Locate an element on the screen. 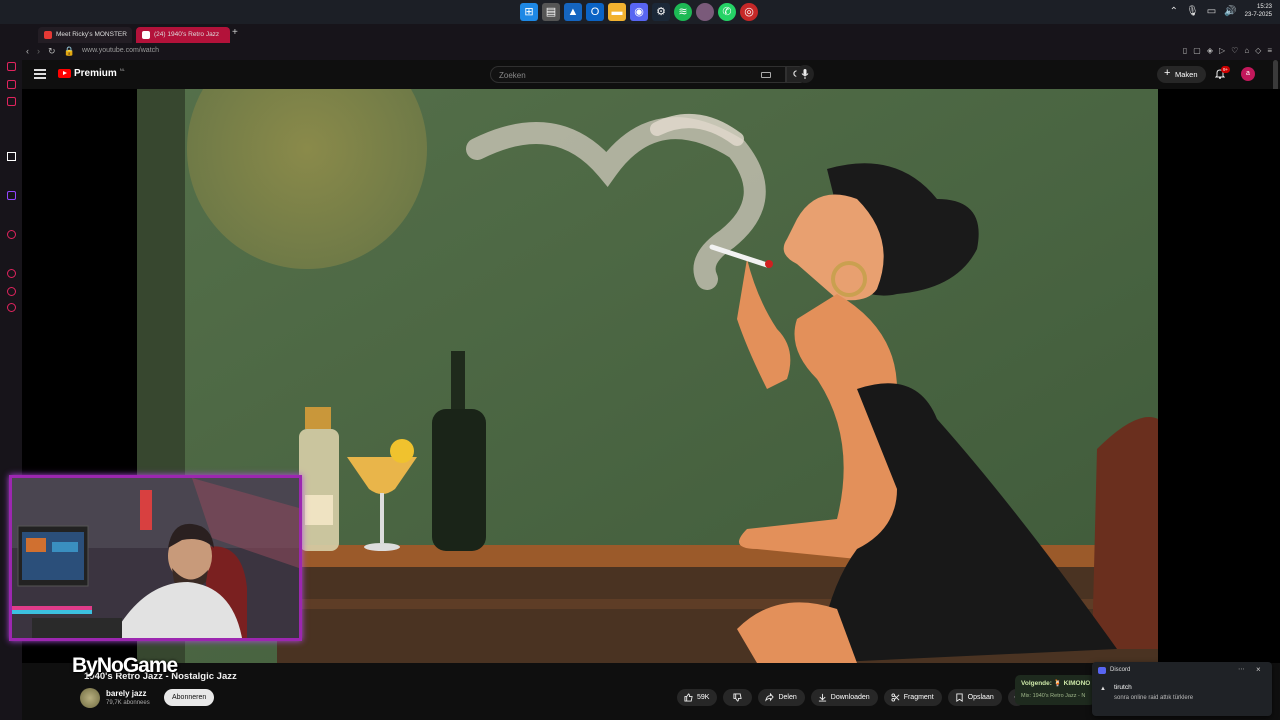 The width and height of the screenshot is (1280, 720). dislike-button is located at coordinates (738, 697).